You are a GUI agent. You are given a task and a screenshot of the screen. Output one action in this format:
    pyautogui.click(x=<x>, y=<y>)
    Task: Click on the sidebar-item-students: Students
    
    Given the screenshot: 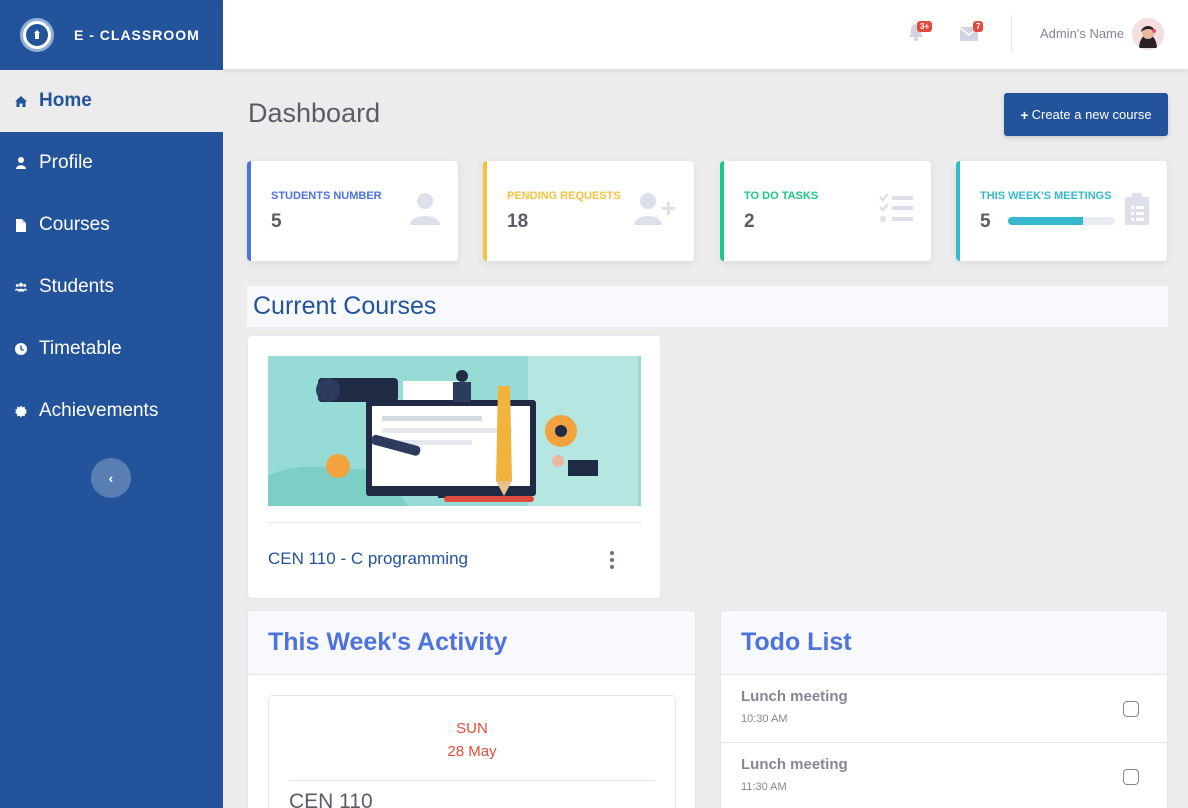 What is the action you would take?
    pyautogui.click(x=111, y=287)
    